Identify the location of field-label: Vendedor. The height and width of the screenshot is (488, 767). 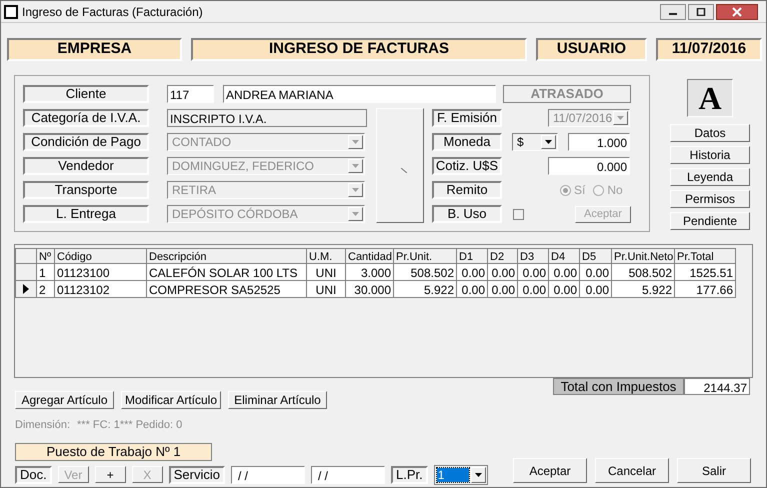
(86, 166).